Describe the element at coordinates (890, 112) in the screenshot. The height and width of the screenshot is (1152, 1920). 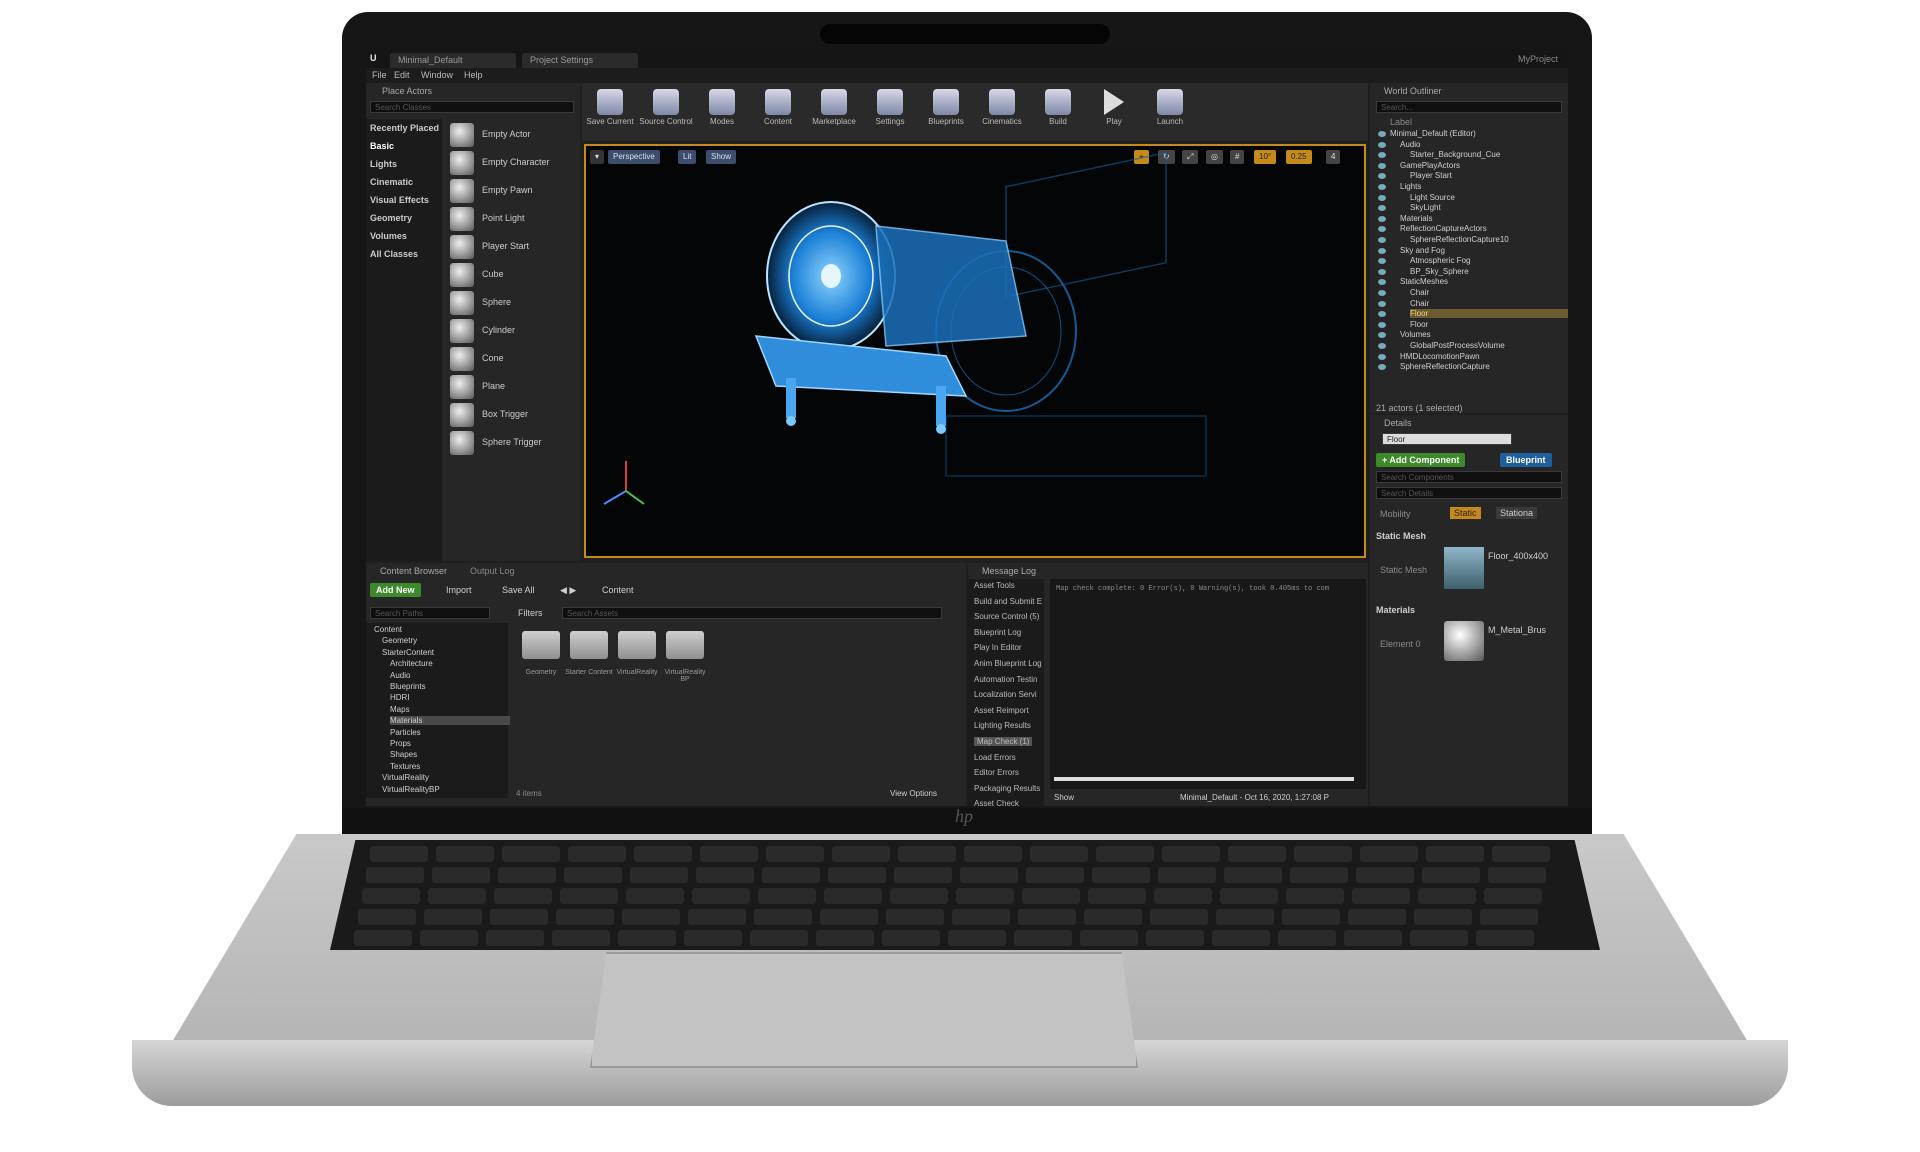
I see `settings-button: Settings` at that location.